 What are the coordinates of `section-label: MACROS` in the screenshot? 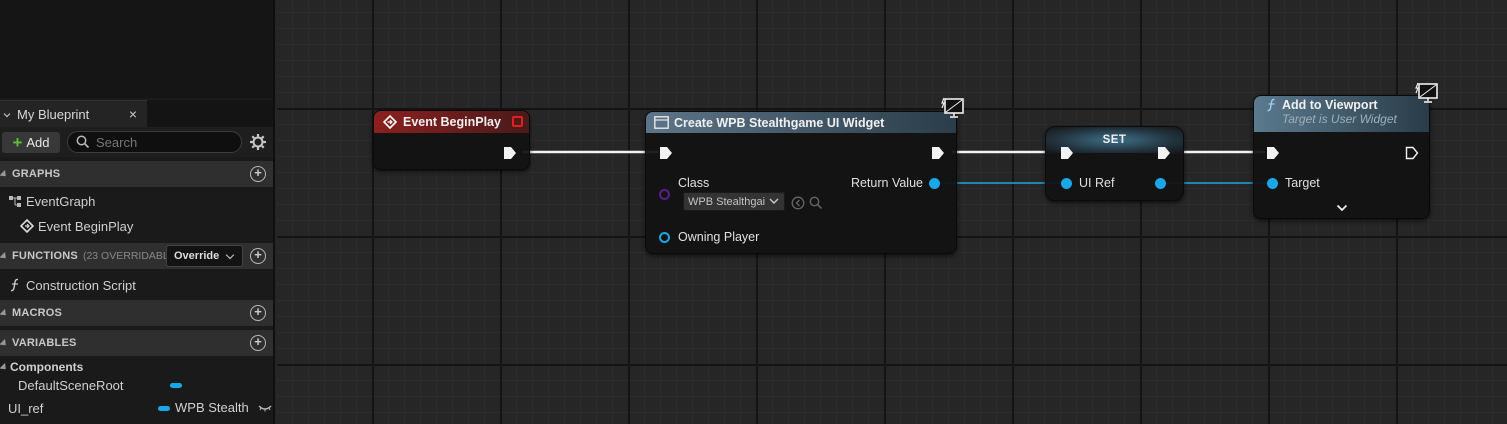 It's located at (37, 313).